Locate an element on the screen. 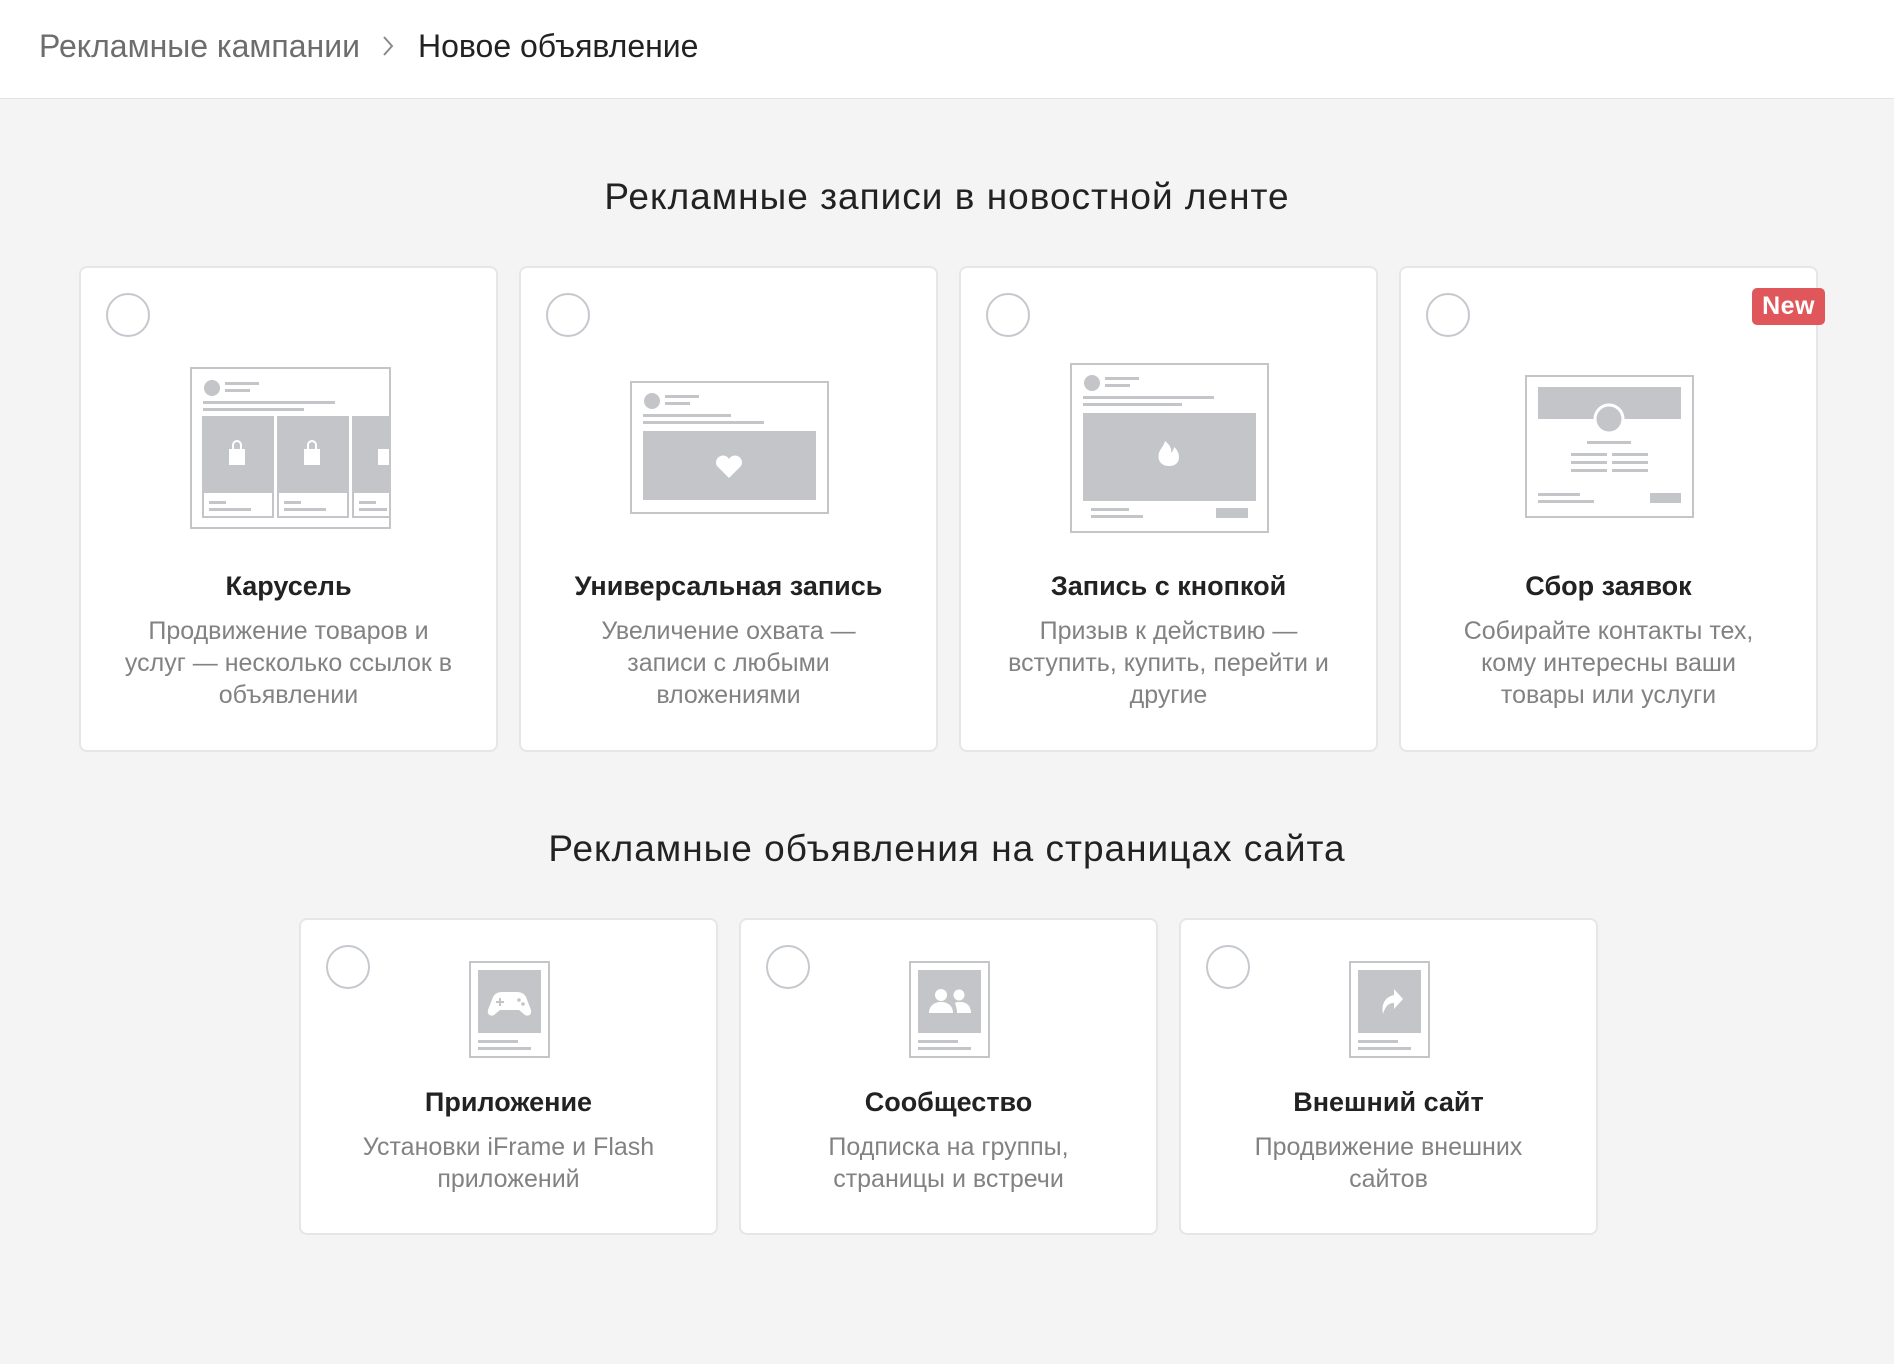 The height and width of the screenshot is (1364, 1894). breadcrumb: Рекламные кампании Новое объявление is located at coordinates (368, 46).